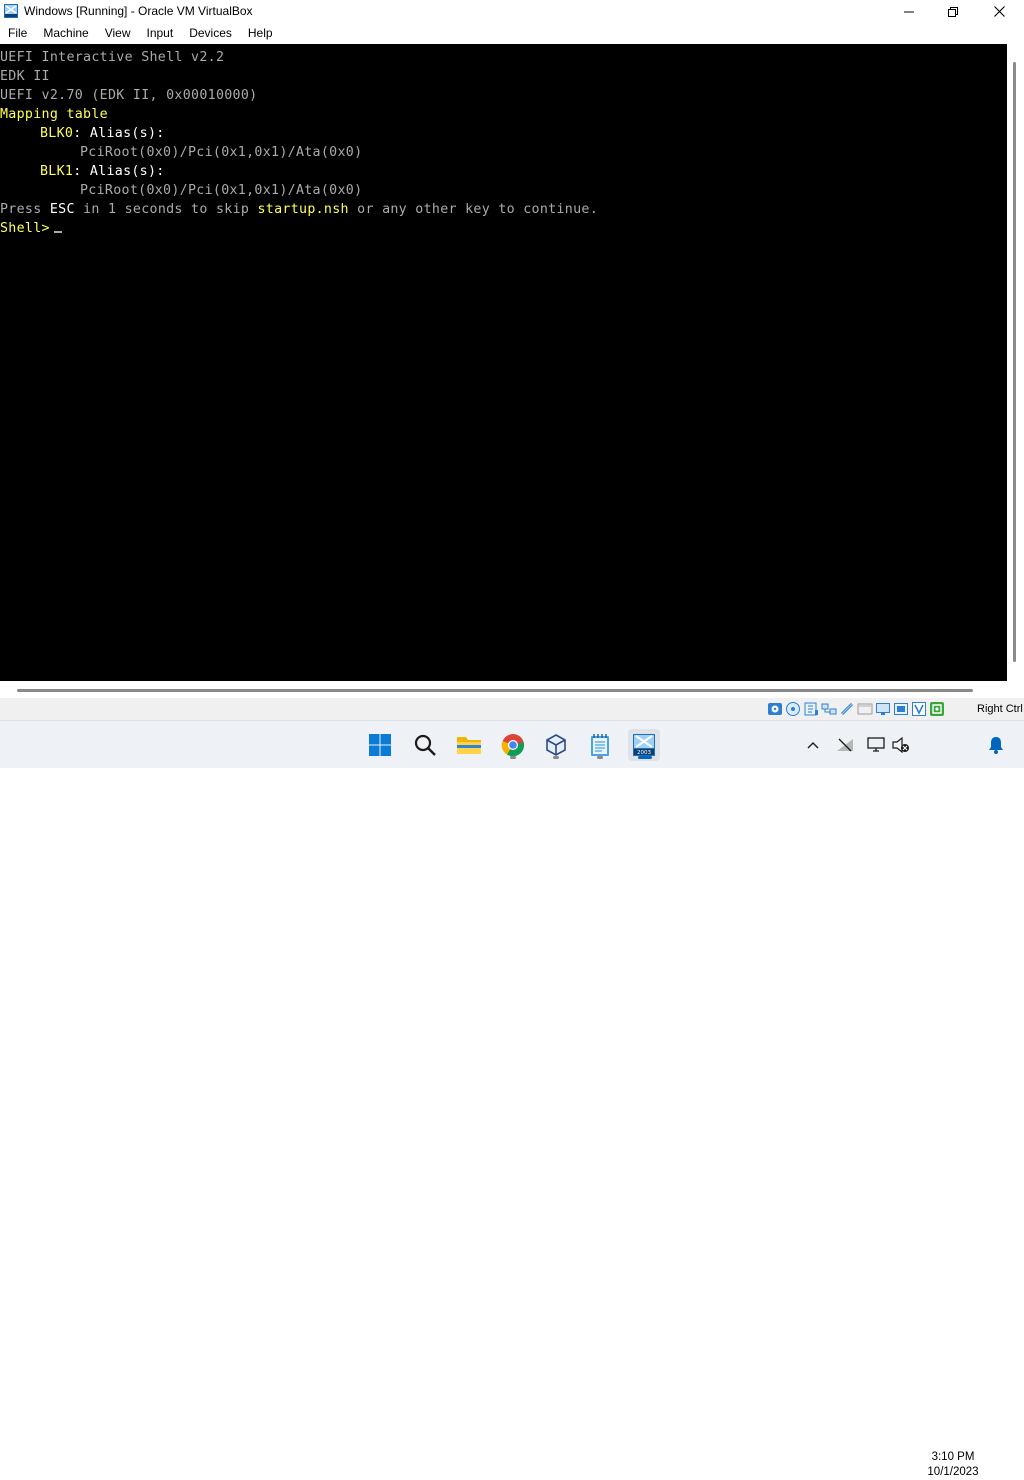 Image resolution: width=1024 pixels, height=1480 pixels. I want to click on clock-time: 3:10 PM, so click(953, 1457).